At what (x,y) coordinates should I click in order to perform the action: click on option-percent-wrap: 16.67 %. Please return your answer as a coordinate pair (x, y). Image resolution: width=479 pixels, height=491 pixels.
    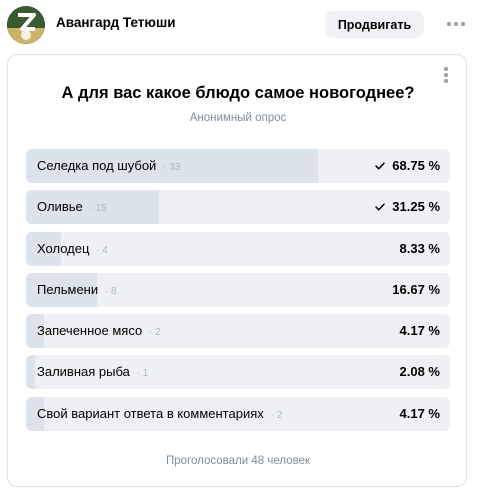
    Looking at the image, I should click on (416, 290).